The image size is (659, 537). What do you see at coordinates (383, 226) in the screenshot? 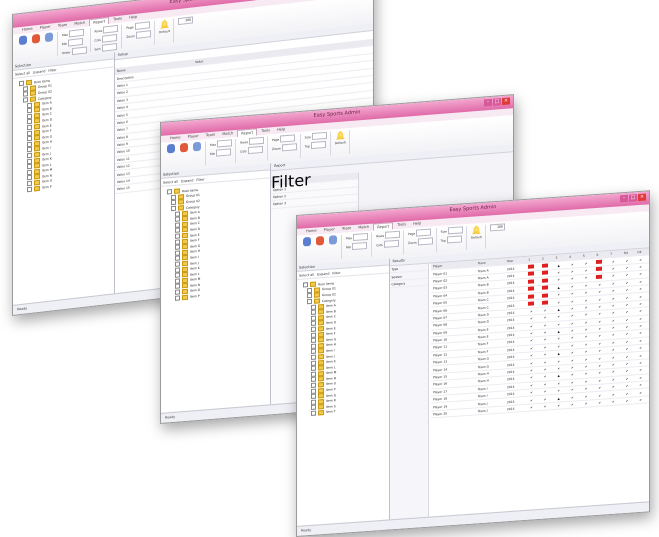
I see `tab-active: Report` at bounding box center [383, 226].